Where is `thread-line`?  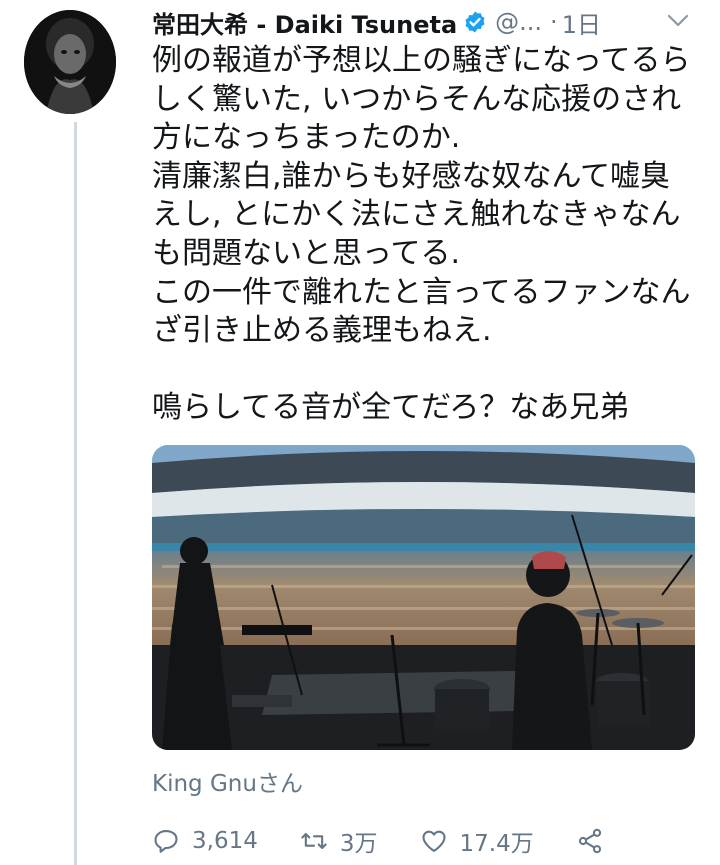 thread-line is located at coordinates (75, 493).